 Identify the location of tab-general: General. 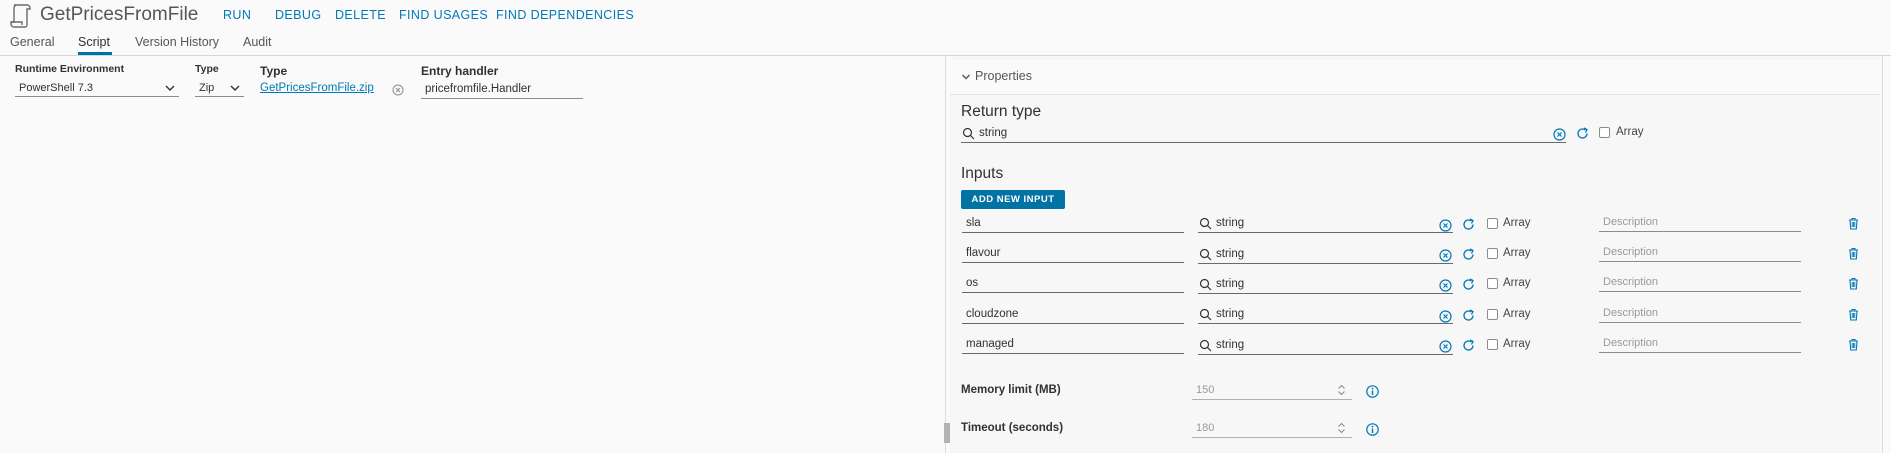
(32, 42).